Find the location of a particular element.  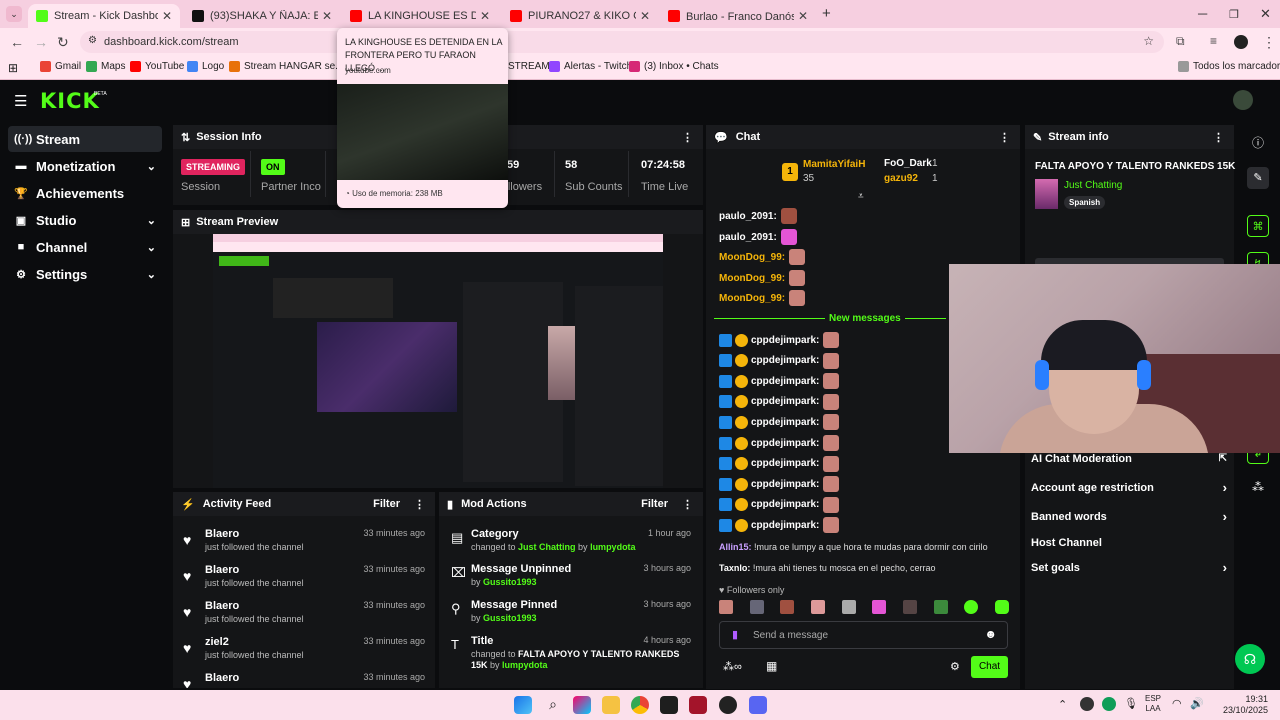

gifter-name: gazu92 is located at coordinates (901, 178).